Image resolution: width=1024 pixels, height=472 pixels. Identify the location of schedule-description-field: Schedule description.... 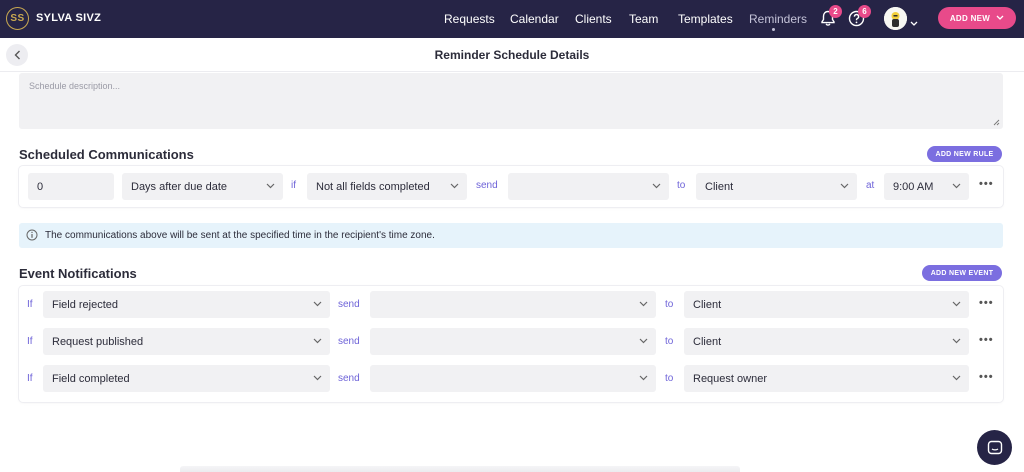
(511, 101).